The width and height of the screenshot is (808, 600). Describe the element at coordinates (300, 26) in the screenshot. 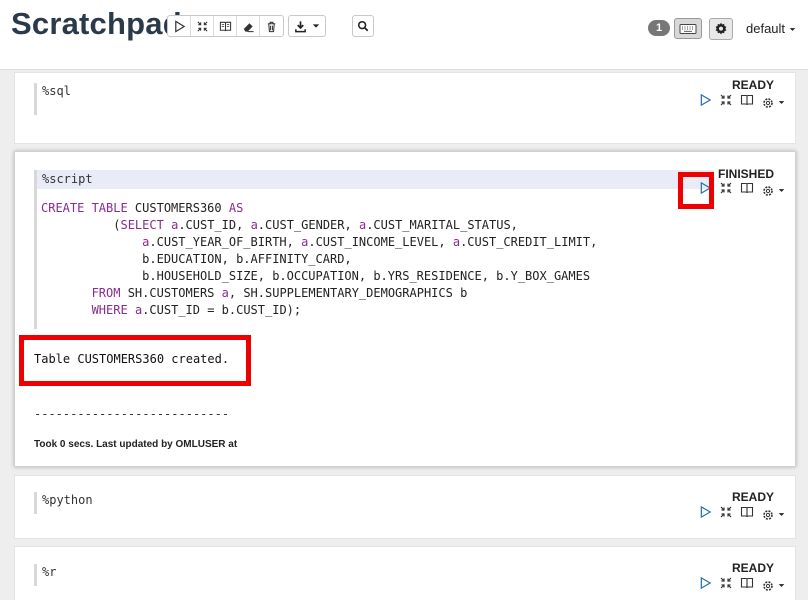

I see `download-icon` at that location.